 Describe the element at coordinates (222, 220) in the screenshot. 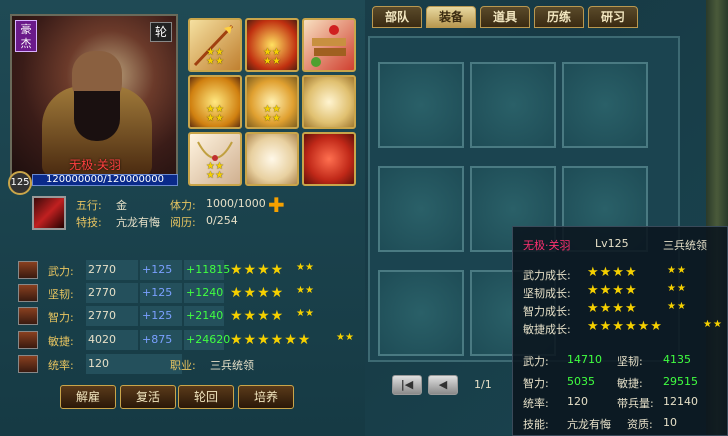

I see `exp-value: 0/254` at that location.